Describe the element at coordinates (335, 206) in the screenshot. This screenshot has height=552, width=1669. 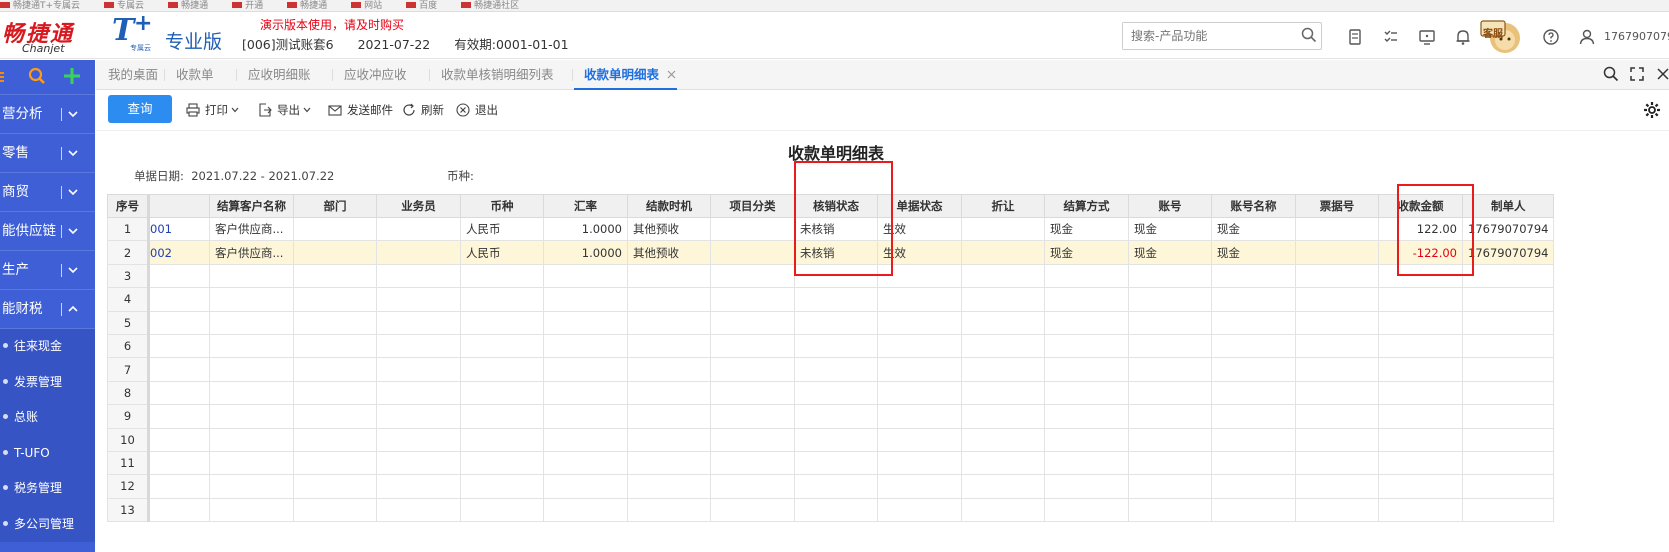
I see `column-header: 部门` at that location.